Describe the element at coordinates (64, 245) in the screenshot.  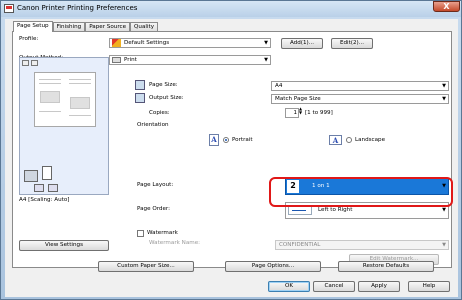
I see `view-settings-button: View Settings` at that location.